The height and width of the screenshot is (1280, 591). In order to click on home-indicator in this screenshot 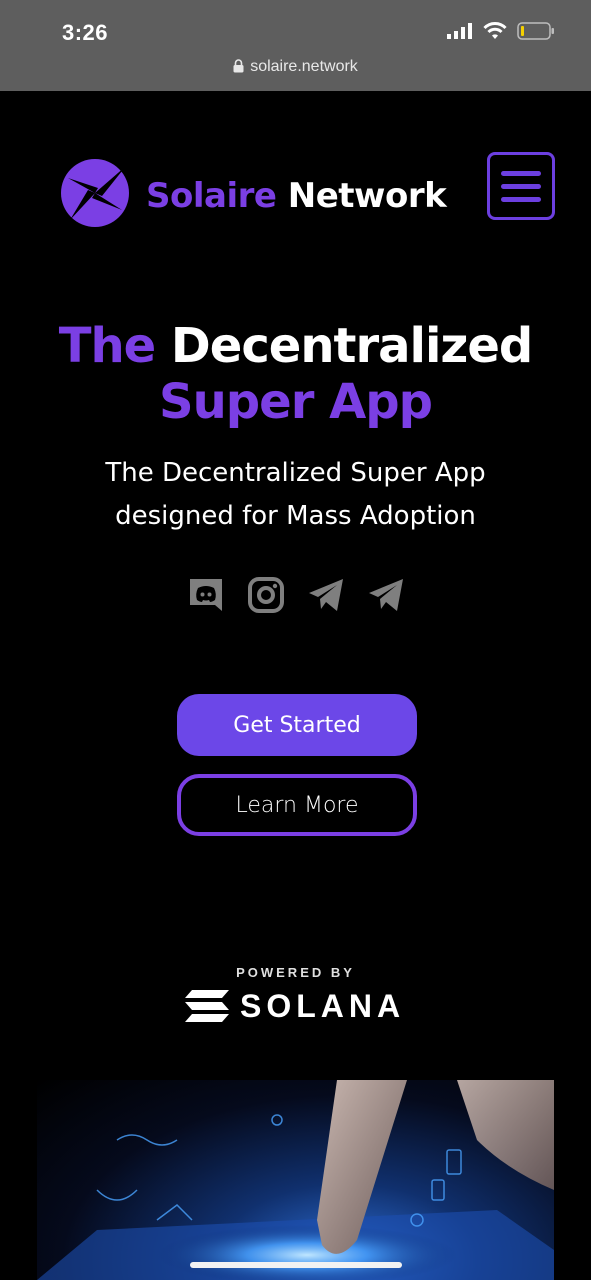, I will do `click(296, 1265)`.